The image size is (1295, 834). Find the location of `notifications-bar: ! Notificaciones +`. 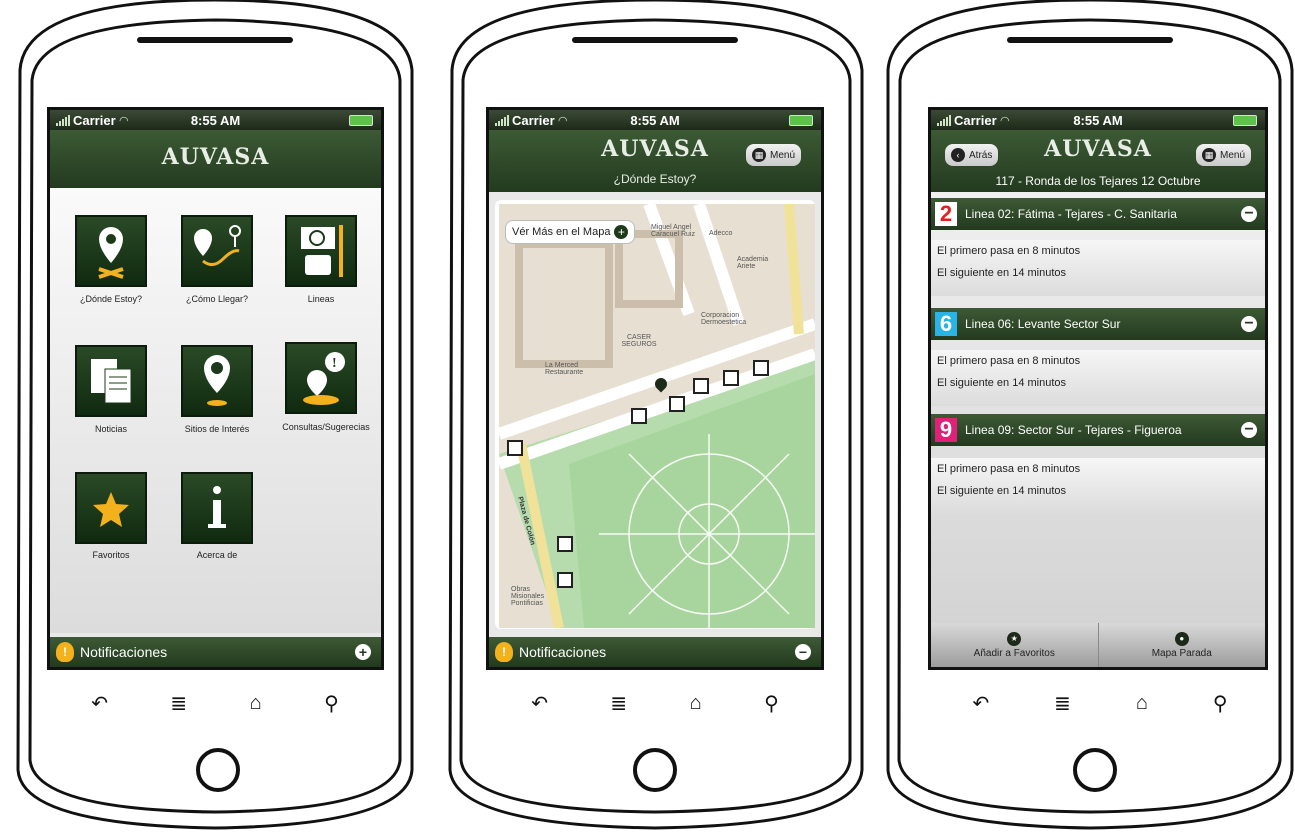

notifications-bar: ! Notificaciones + is located at coordinates (215, 652).